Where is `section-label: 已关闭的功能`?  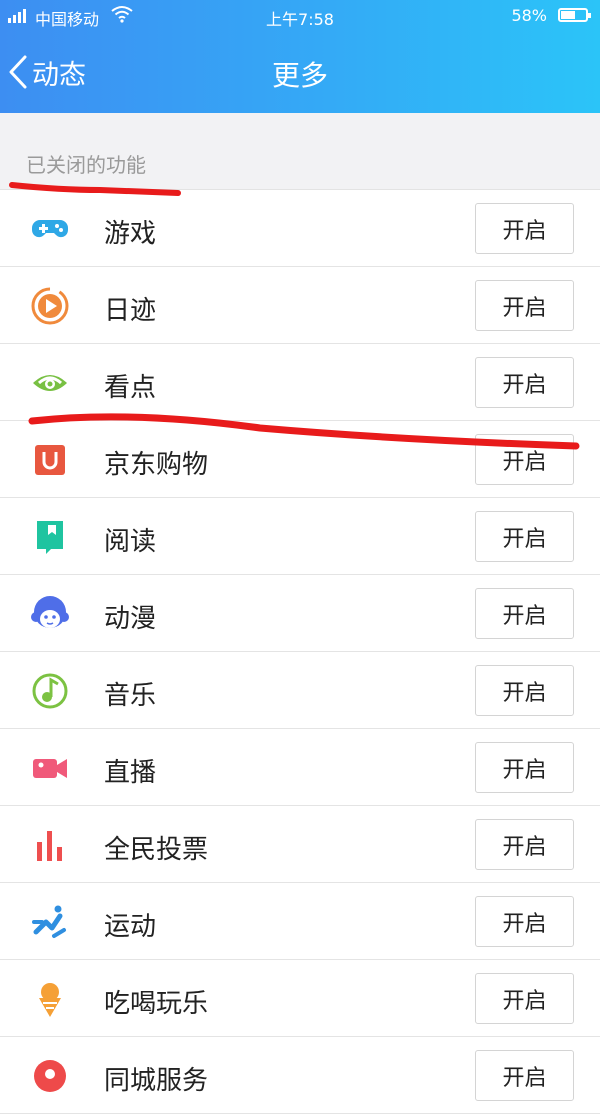 section-label: 已关闭的功能 is located at coordinates (86, 165).